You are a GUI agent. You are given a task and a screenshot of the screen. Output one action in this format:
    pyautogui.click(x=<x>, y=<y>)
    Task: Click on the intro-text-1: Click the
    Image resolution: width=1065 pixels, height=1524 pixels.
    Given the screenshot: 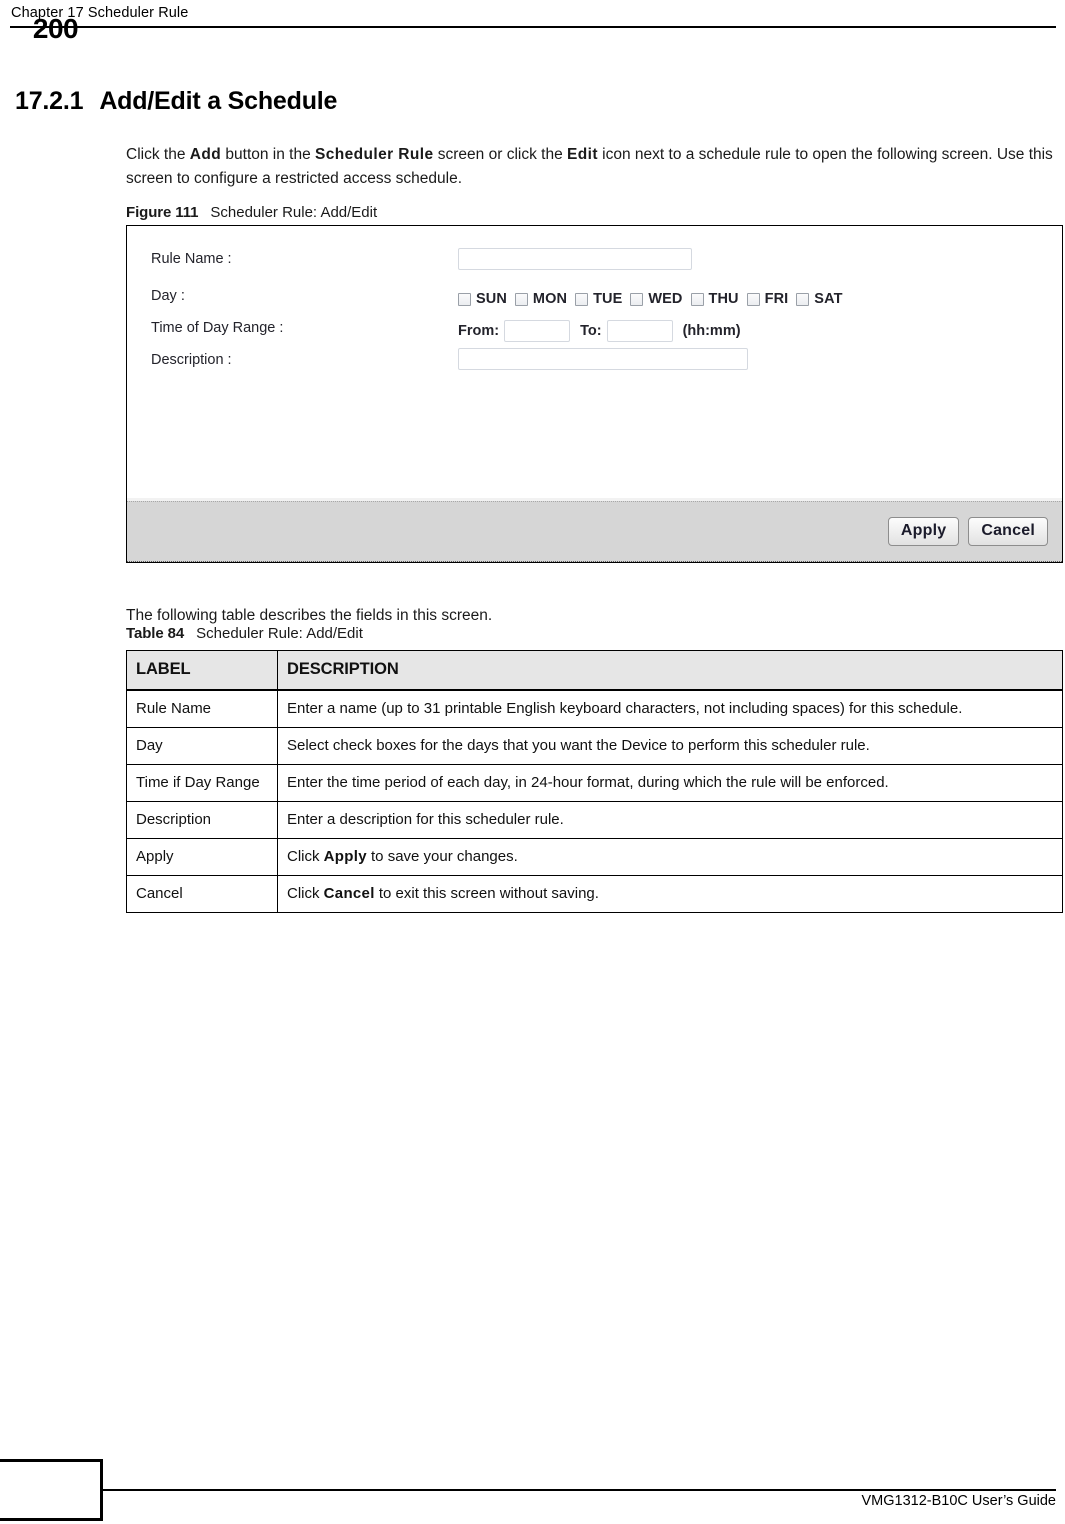 What is the action you would take?
    pyautogui.click(x=158, y=154)
    